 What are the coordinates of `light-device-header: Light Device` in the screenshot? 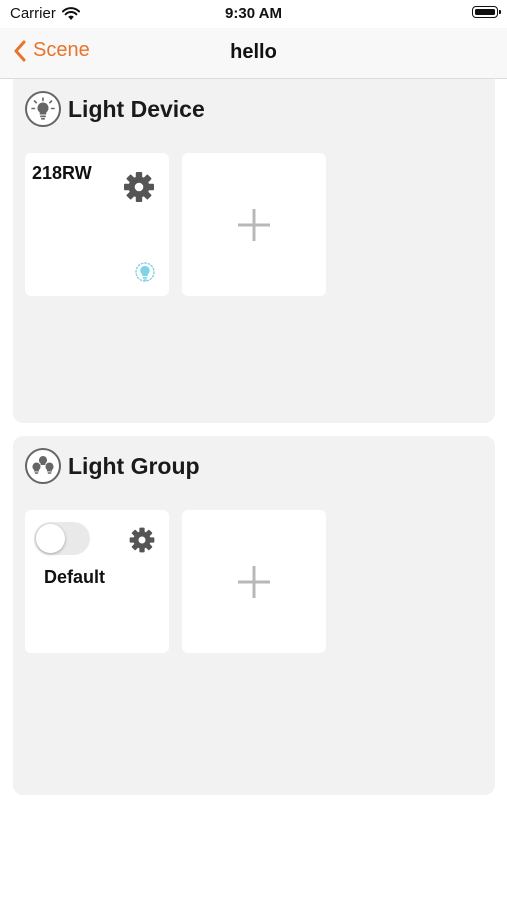 It's located at (115, 109).